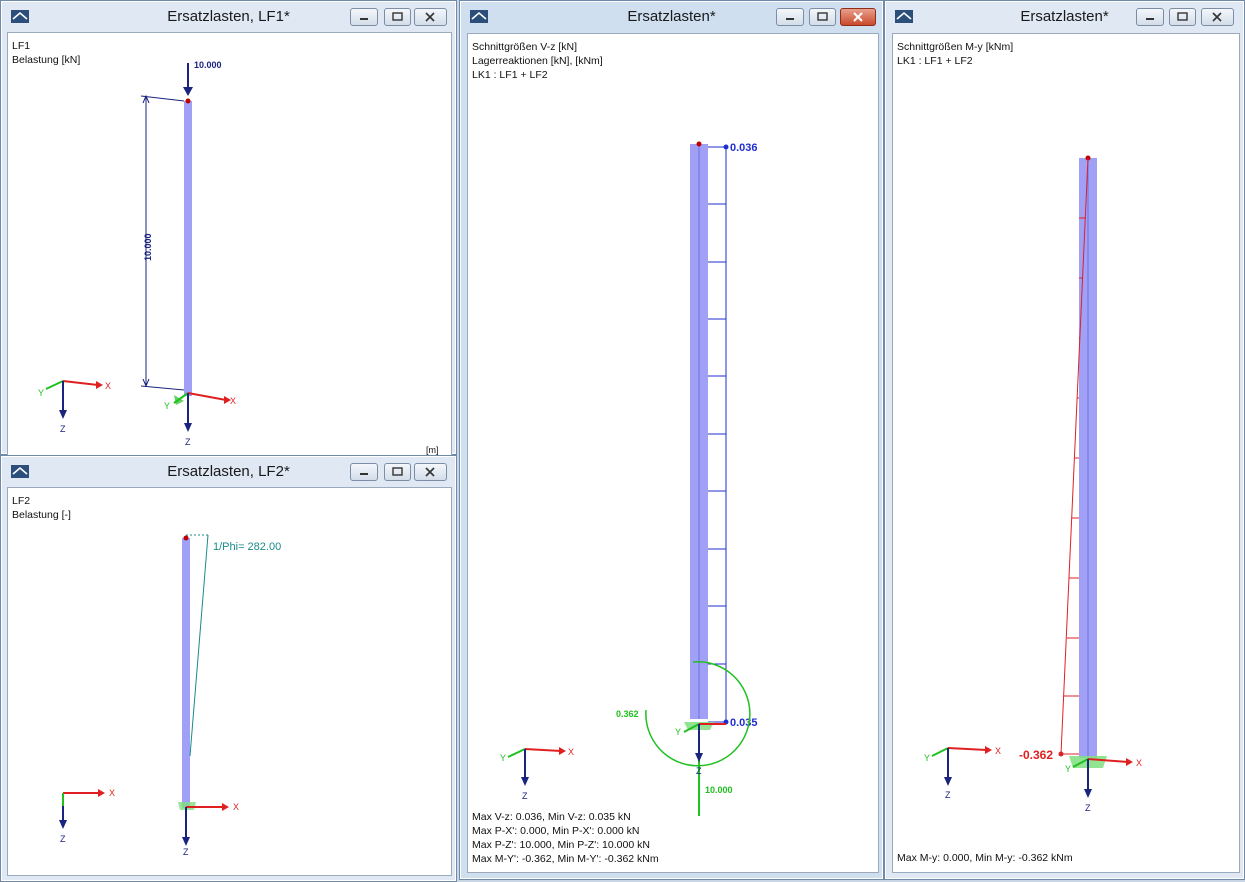 This screenshot has height=882, width=1245. What do you see at coordinates (718, 434) in the screenshot?
I see `shear-diagram` at bounding box center [718, 434].